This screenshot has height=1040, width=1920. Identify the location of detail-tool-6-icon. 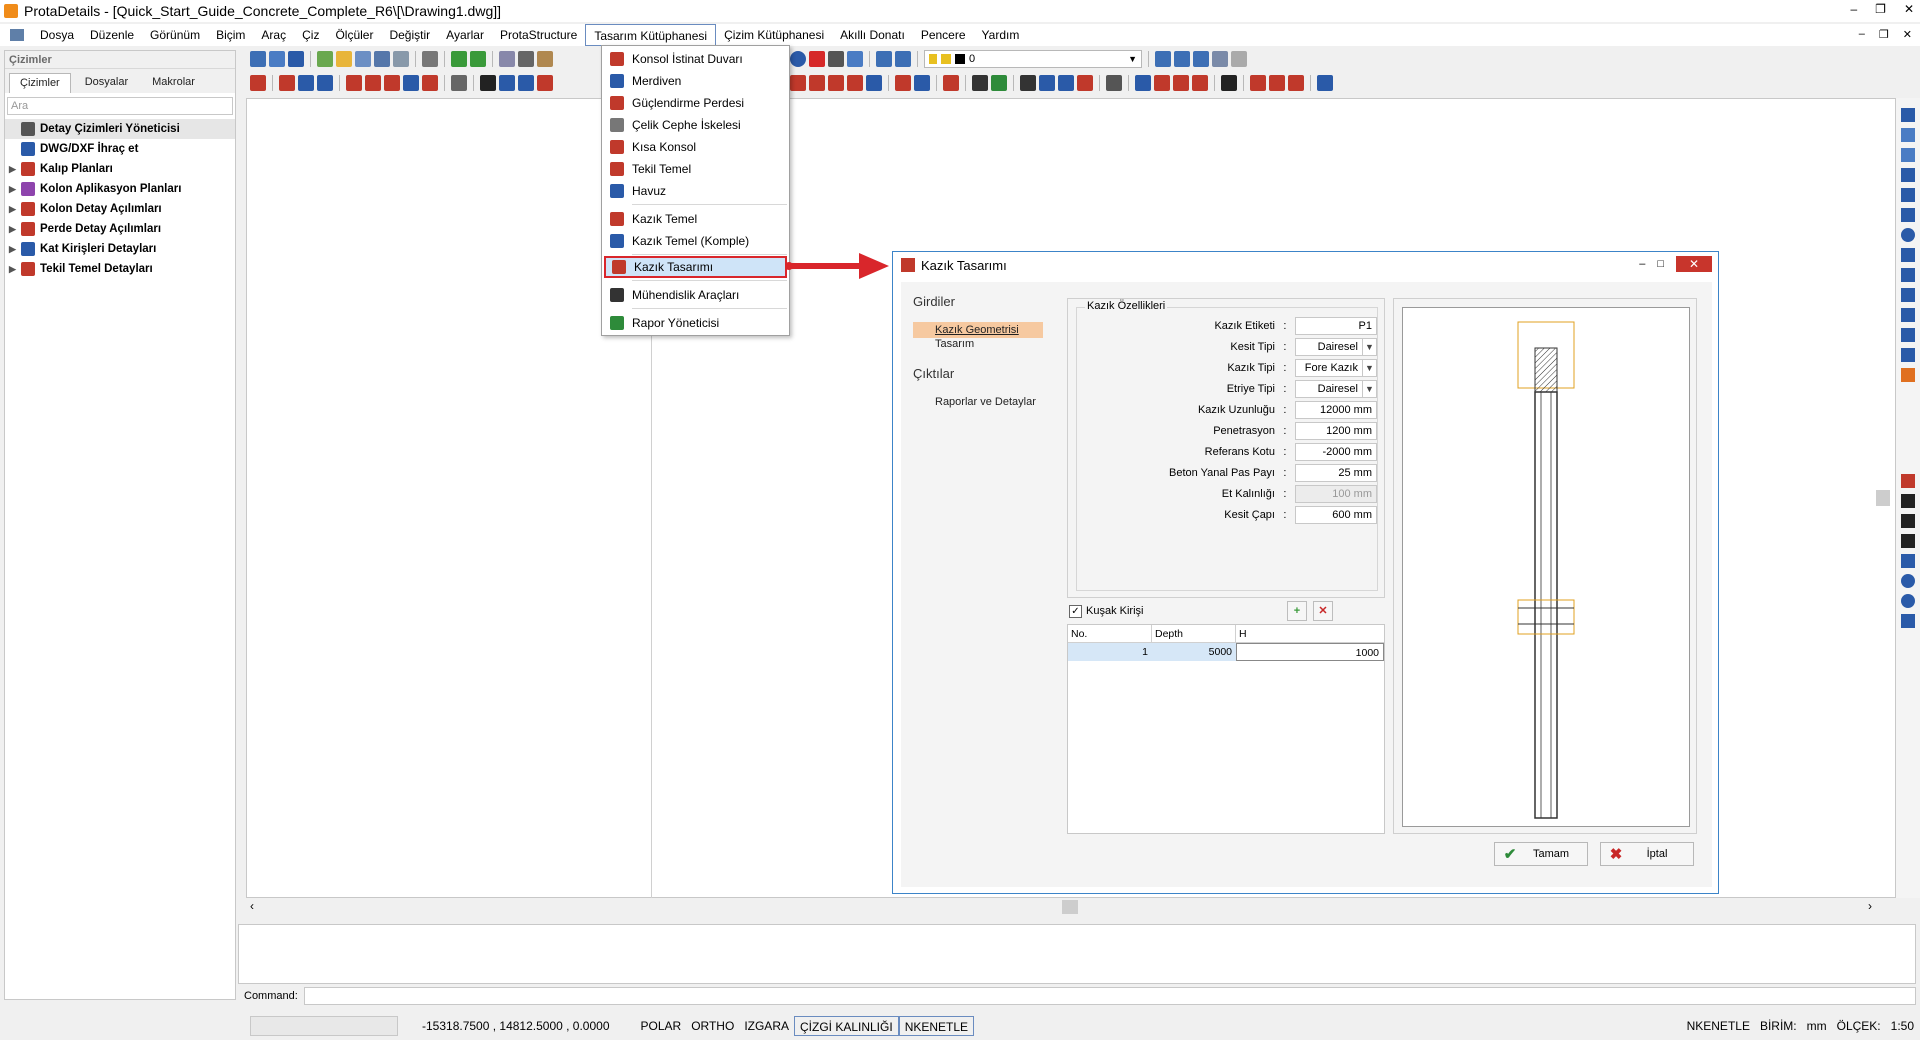
(373, 83).